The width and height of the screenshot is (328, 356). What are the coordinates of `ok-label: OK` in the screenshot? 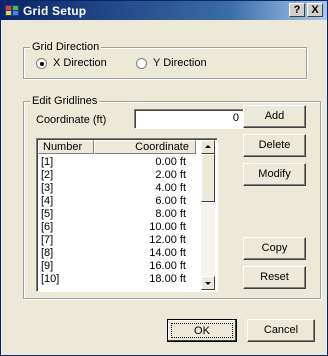 It's located at (202, 330).